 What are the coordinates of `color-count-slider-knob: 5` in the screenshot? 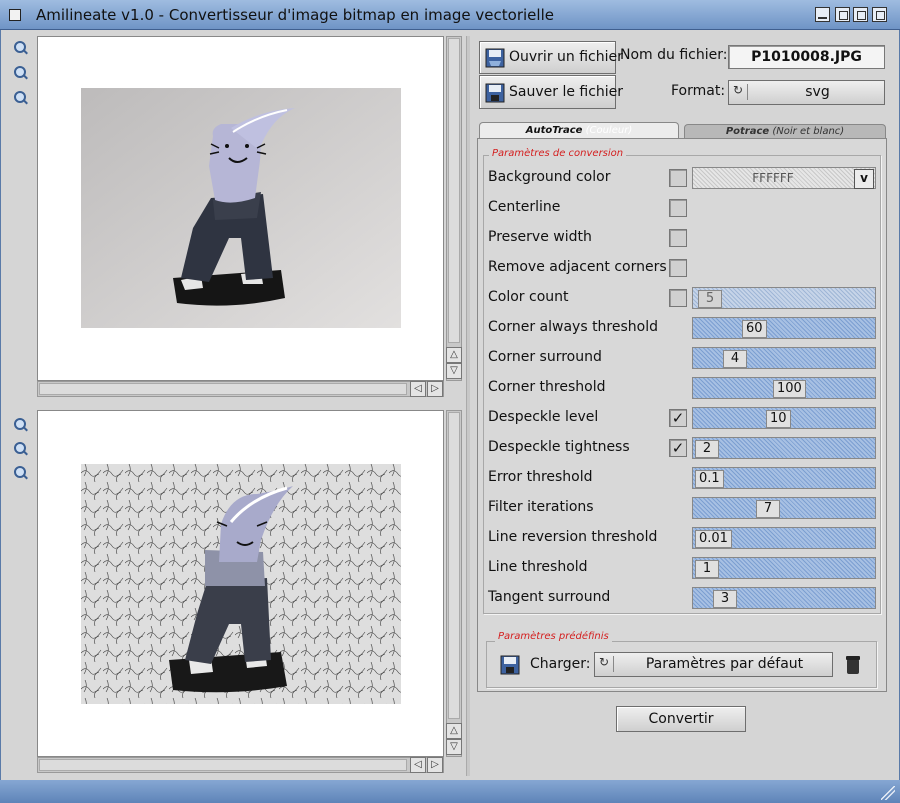 It's located at (710, 299).